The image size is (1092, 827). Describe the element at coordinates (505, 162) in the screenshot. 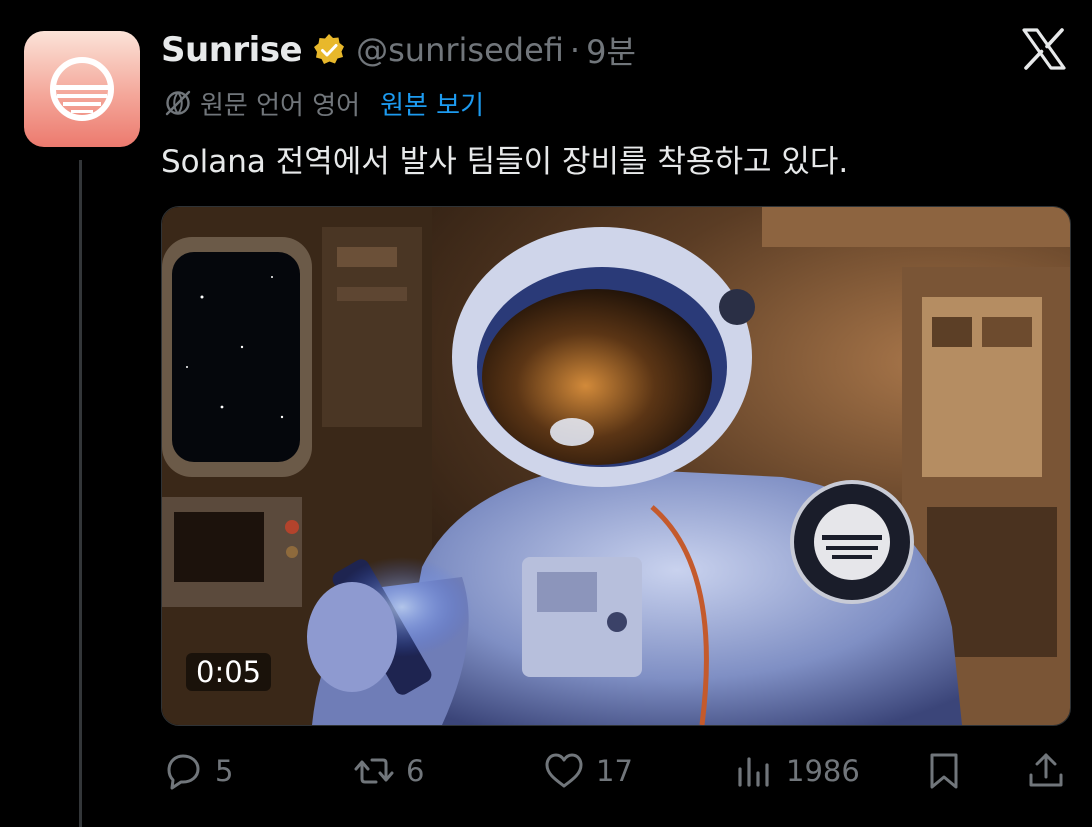

I see `tweet-text: Solana 전역에서 발사 팀들이 장비를 착용하고 있다.` at that location.